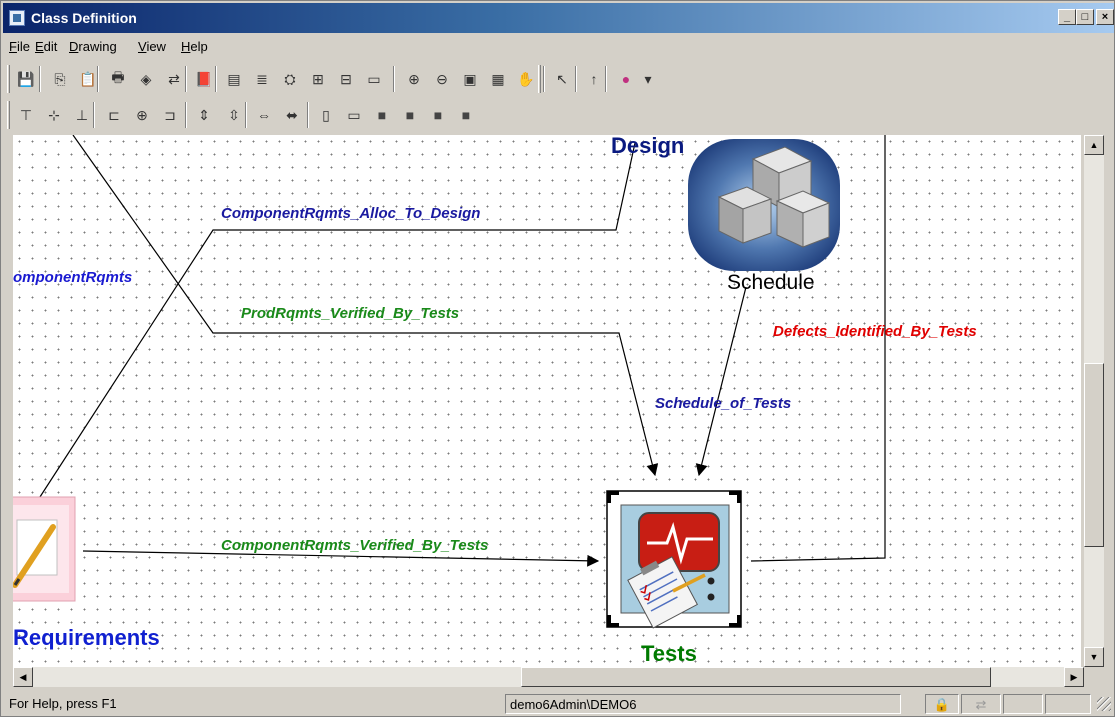  I want to click on requirements-label: Requirements, so click(86, 638).